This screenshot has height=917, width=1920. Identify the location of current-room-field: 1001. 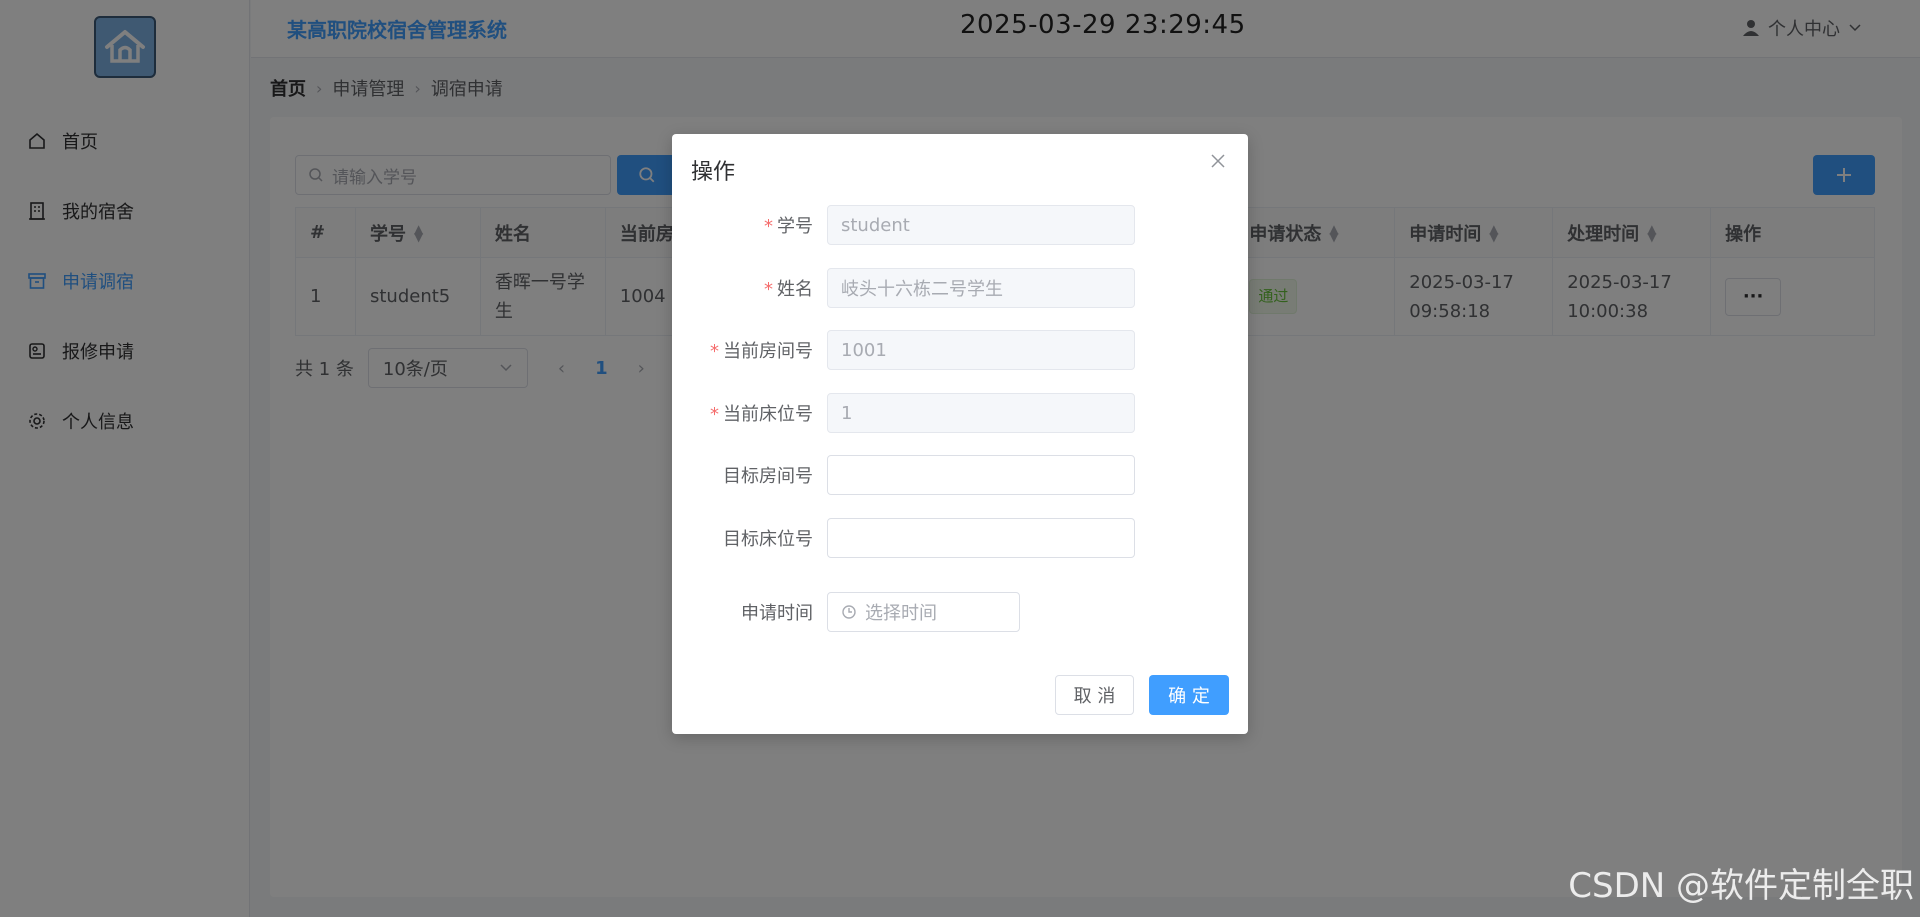
(981, 350).